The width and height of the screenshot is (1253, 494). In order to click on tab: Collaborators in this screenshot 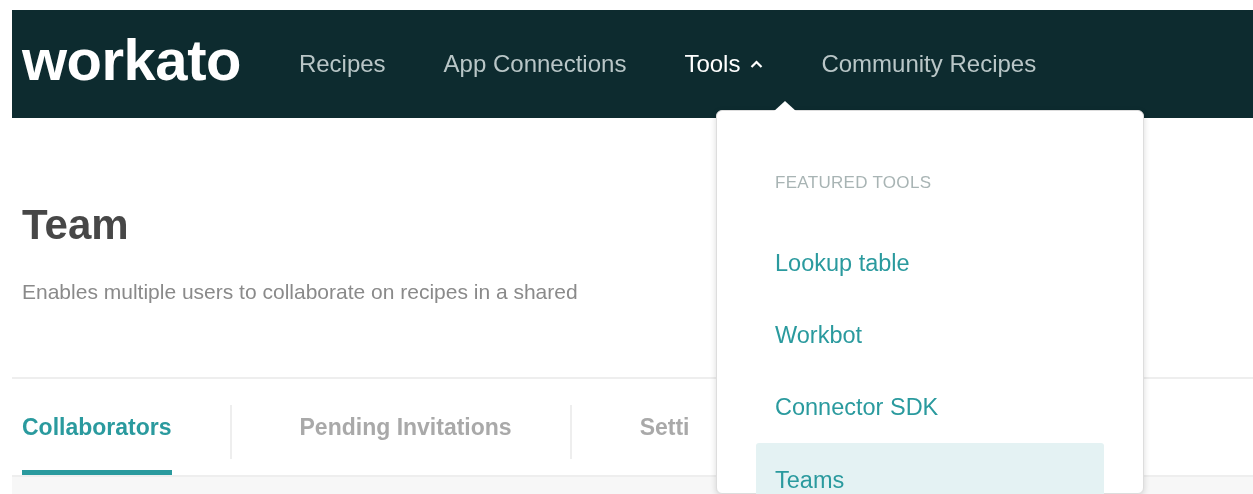, I will do `click(92, 427)`.